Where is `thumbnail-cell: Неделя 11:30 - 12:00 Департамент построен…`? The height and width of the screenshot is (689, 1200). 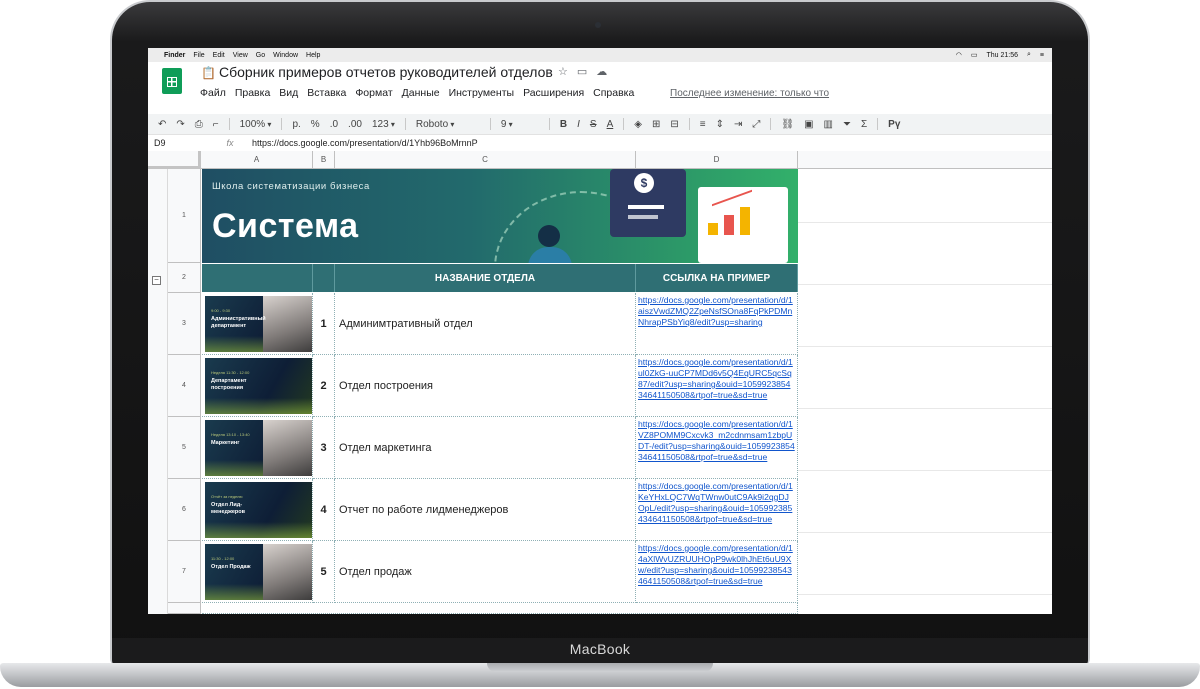 thumbnail-cell: Неделя 11:30 - 12:00 Департамент построен… is located at coordinates (257, 386).